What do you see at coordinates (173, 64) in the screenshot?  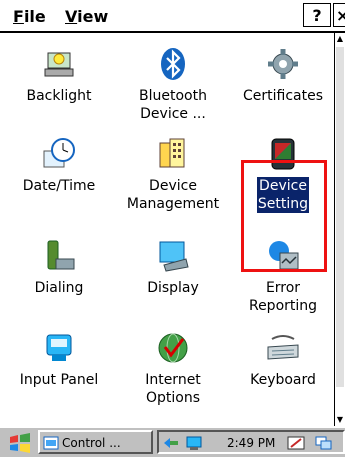 I see `bluetooth-icon` at bounding box center [173, 64].